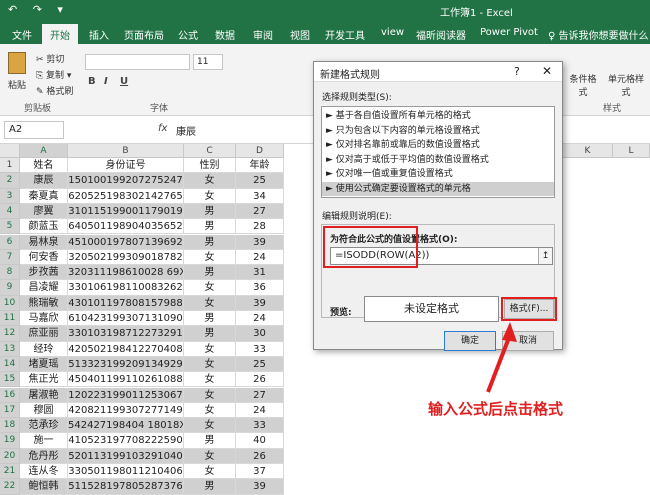 The image size is (650, 495). I want to click on table-cell: 37, so click(260, 472).